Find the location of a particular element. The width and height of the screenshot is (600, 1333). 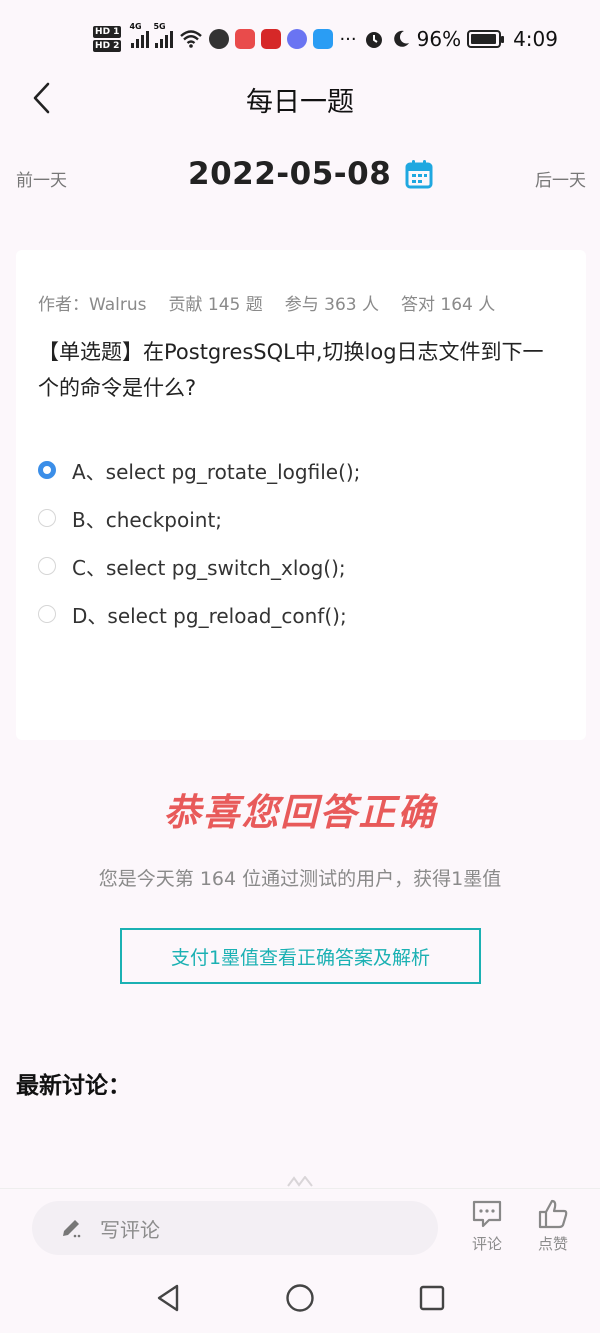

square-recents-icon is located at coordinates (432, 1297).